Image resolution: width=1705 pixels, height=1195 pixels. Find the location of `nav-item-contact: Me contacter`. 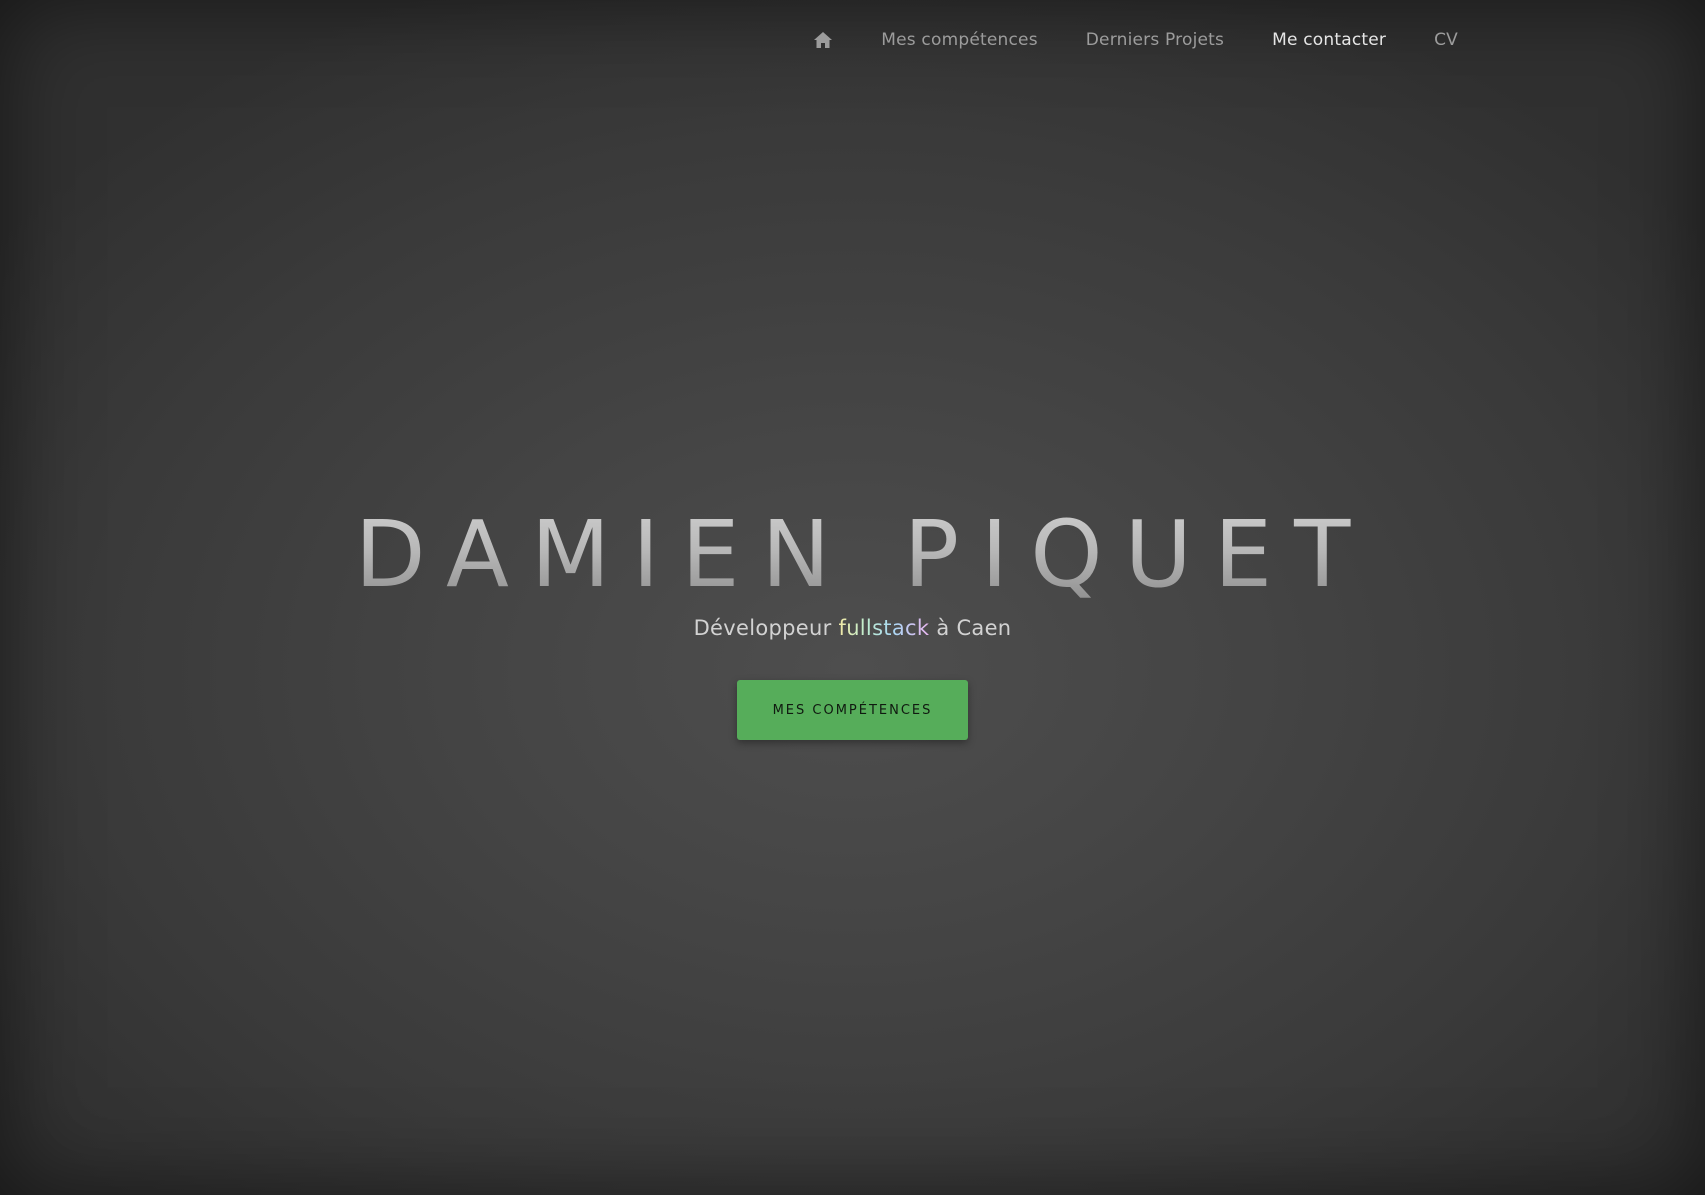

nav-item-contact: Me contacter is located at coordinates (1329, 40).